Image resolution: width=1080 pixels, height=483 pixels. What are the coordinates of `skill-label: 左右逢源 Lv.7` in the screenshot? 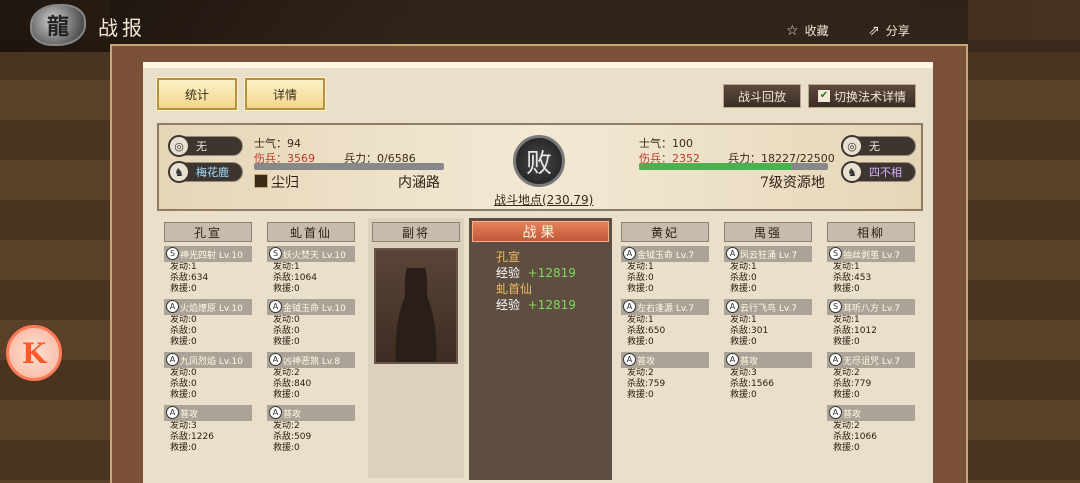 It's located at (666, 308).